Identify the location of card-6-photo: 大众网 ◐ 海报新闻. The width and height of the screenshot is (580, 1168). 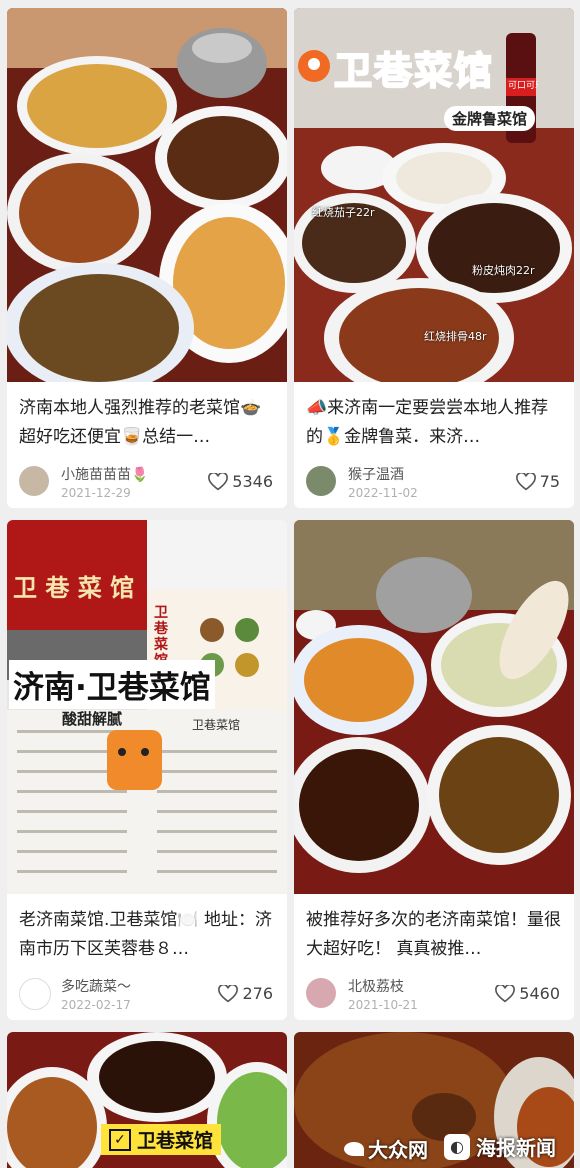
(434, 1100).